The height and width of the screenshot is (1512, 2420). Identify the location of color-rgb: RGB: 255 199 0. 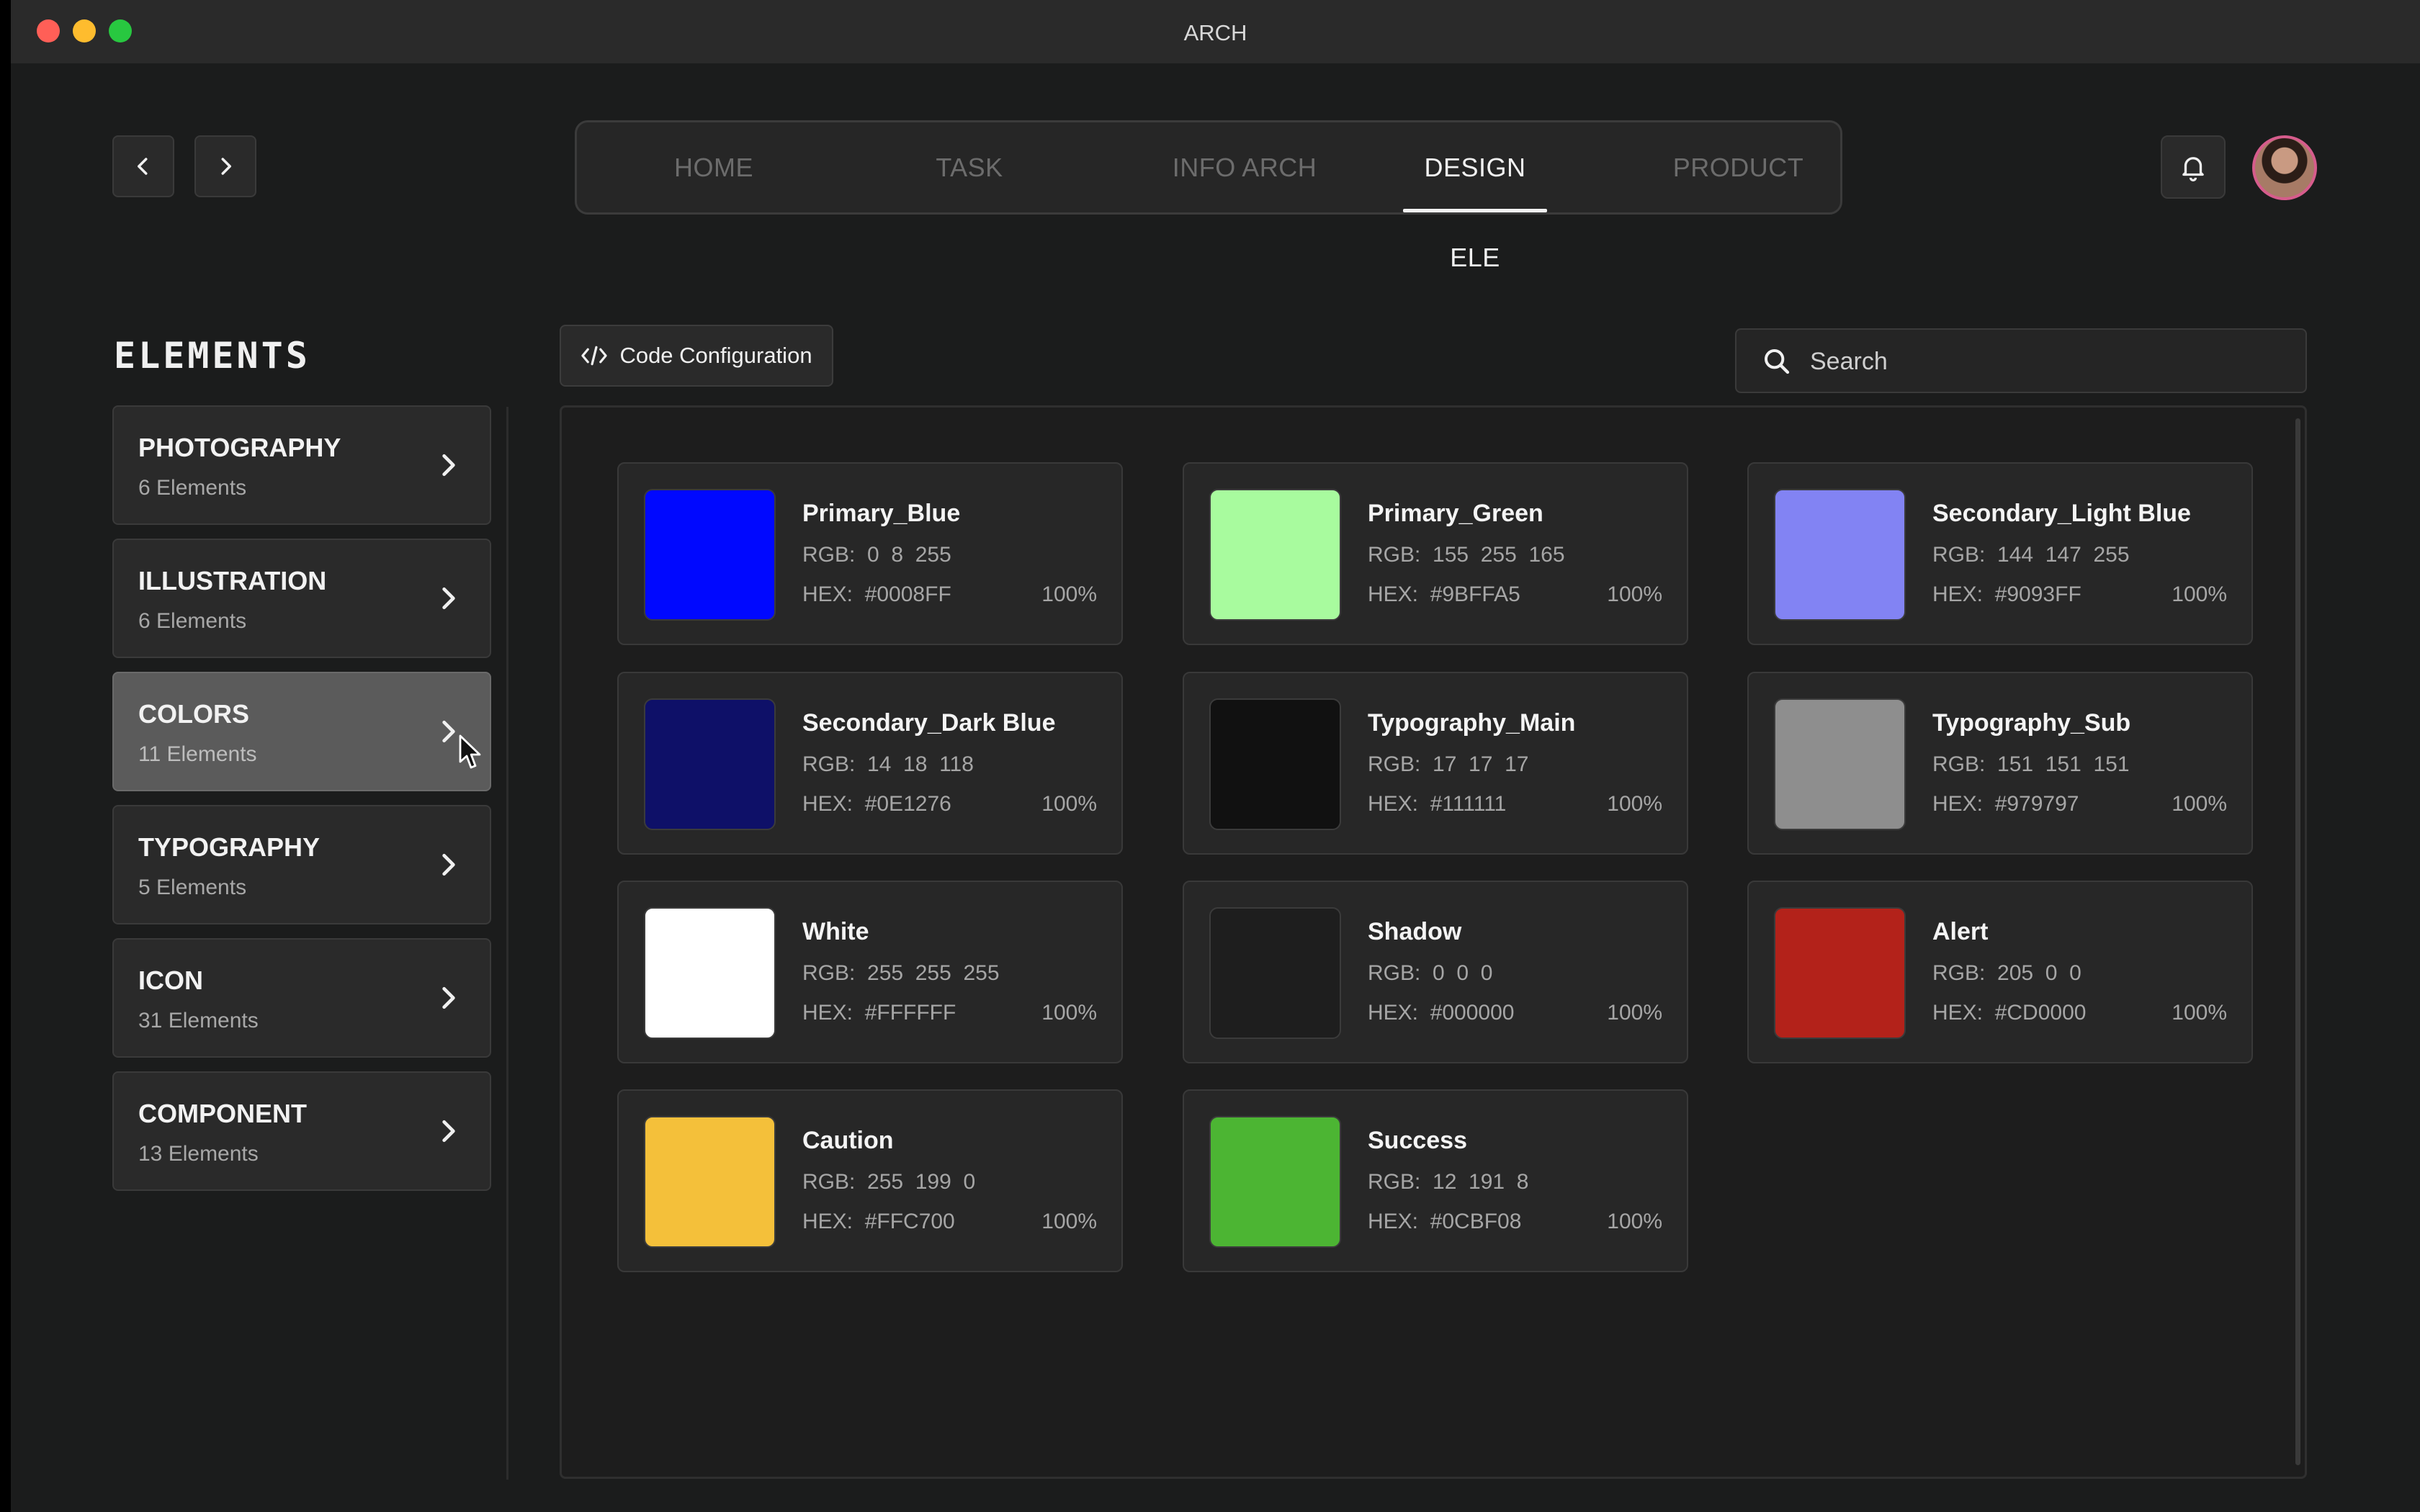
(889, 1182).